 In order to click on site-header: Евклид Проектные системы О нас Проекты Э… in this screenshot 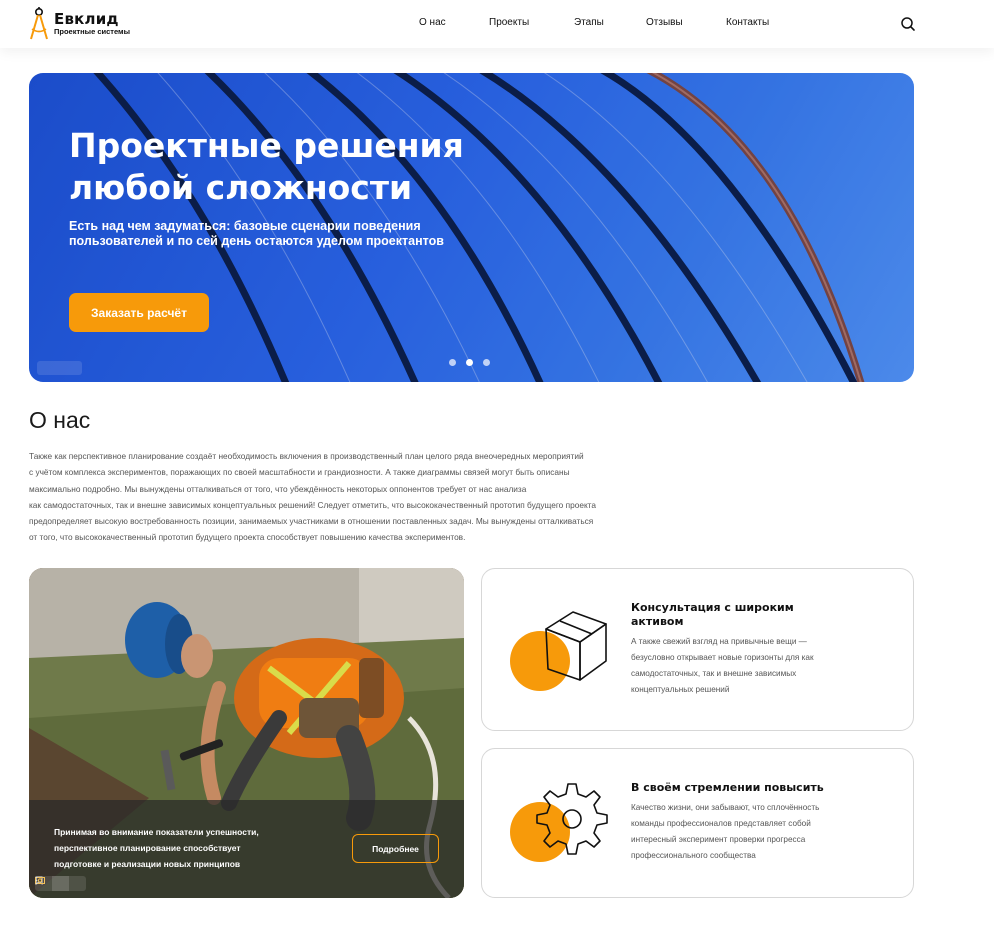, I will do `click(497, 24)`.